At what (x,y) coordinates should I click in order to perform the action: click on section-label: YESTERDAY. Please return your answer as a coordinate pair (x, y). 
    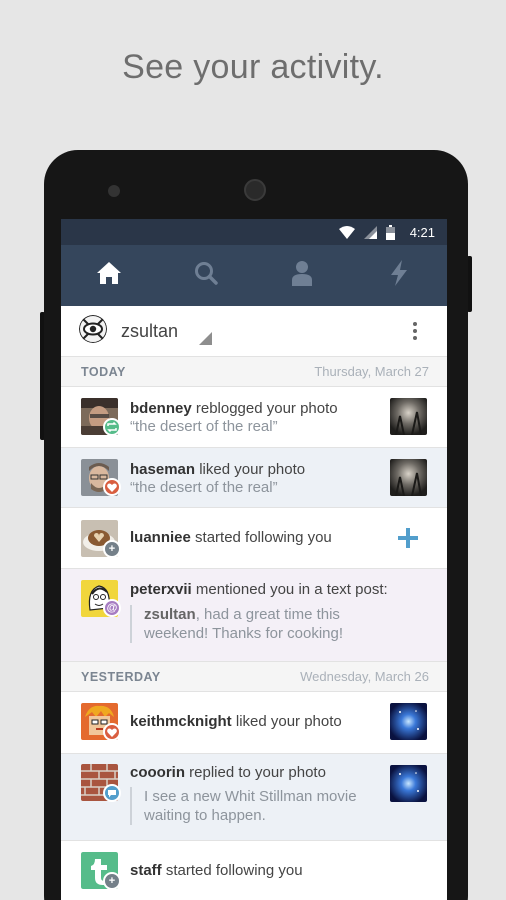
    Looking at the image, I should click on (121, 676).